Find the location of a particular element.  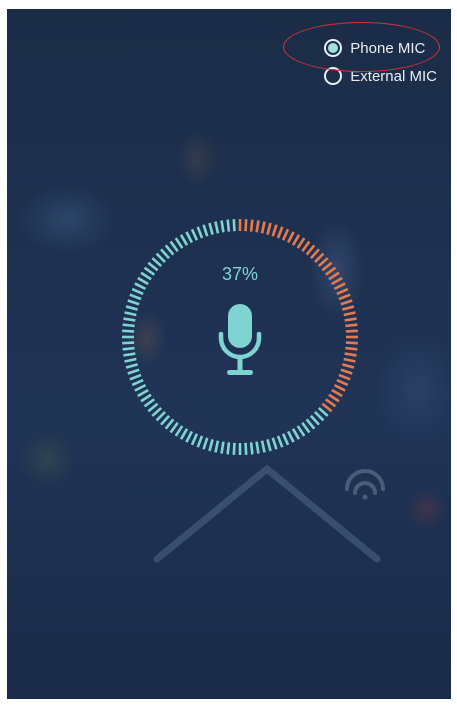

level-percent: 37% is located at coordinates (240, 274).